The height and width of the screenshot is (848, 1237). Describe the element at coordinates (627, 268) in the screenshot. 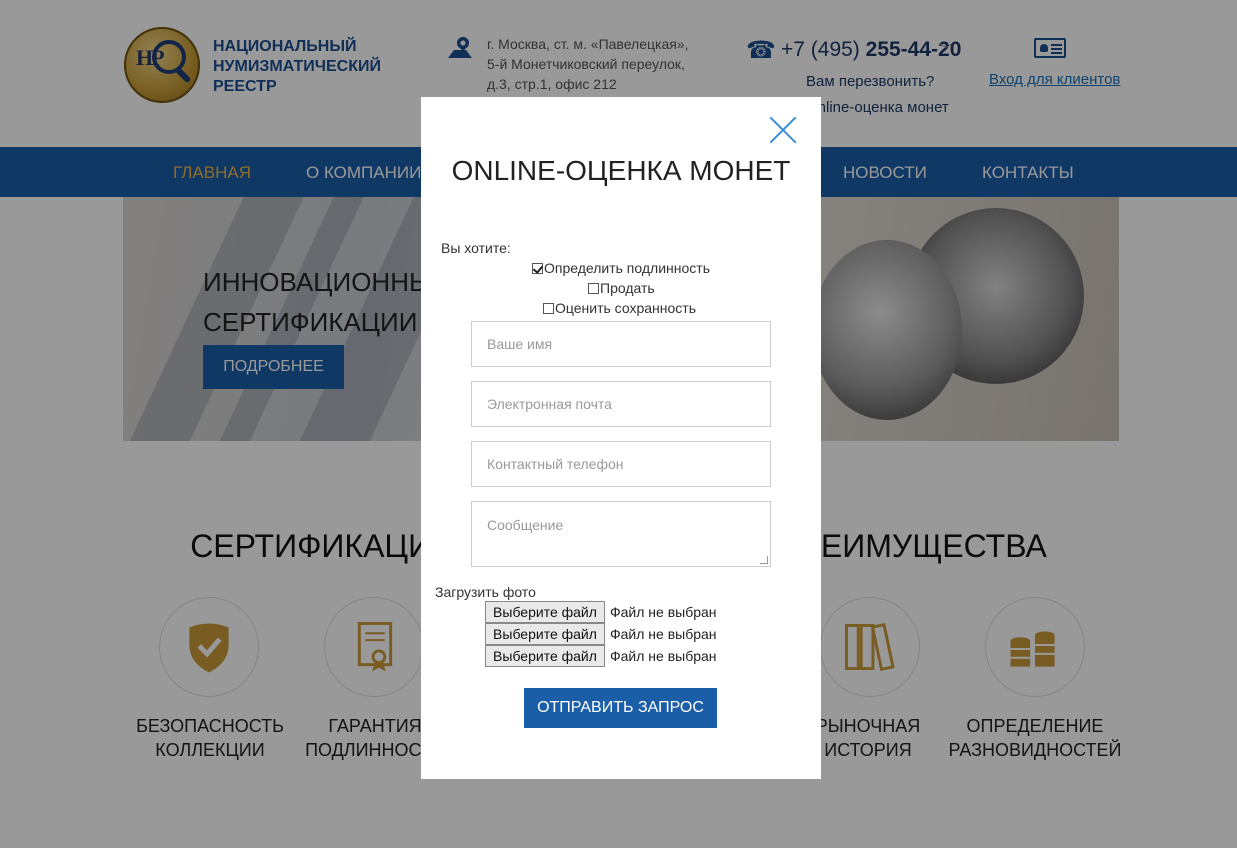

I see `option-label: Определить подлинность` at that location.